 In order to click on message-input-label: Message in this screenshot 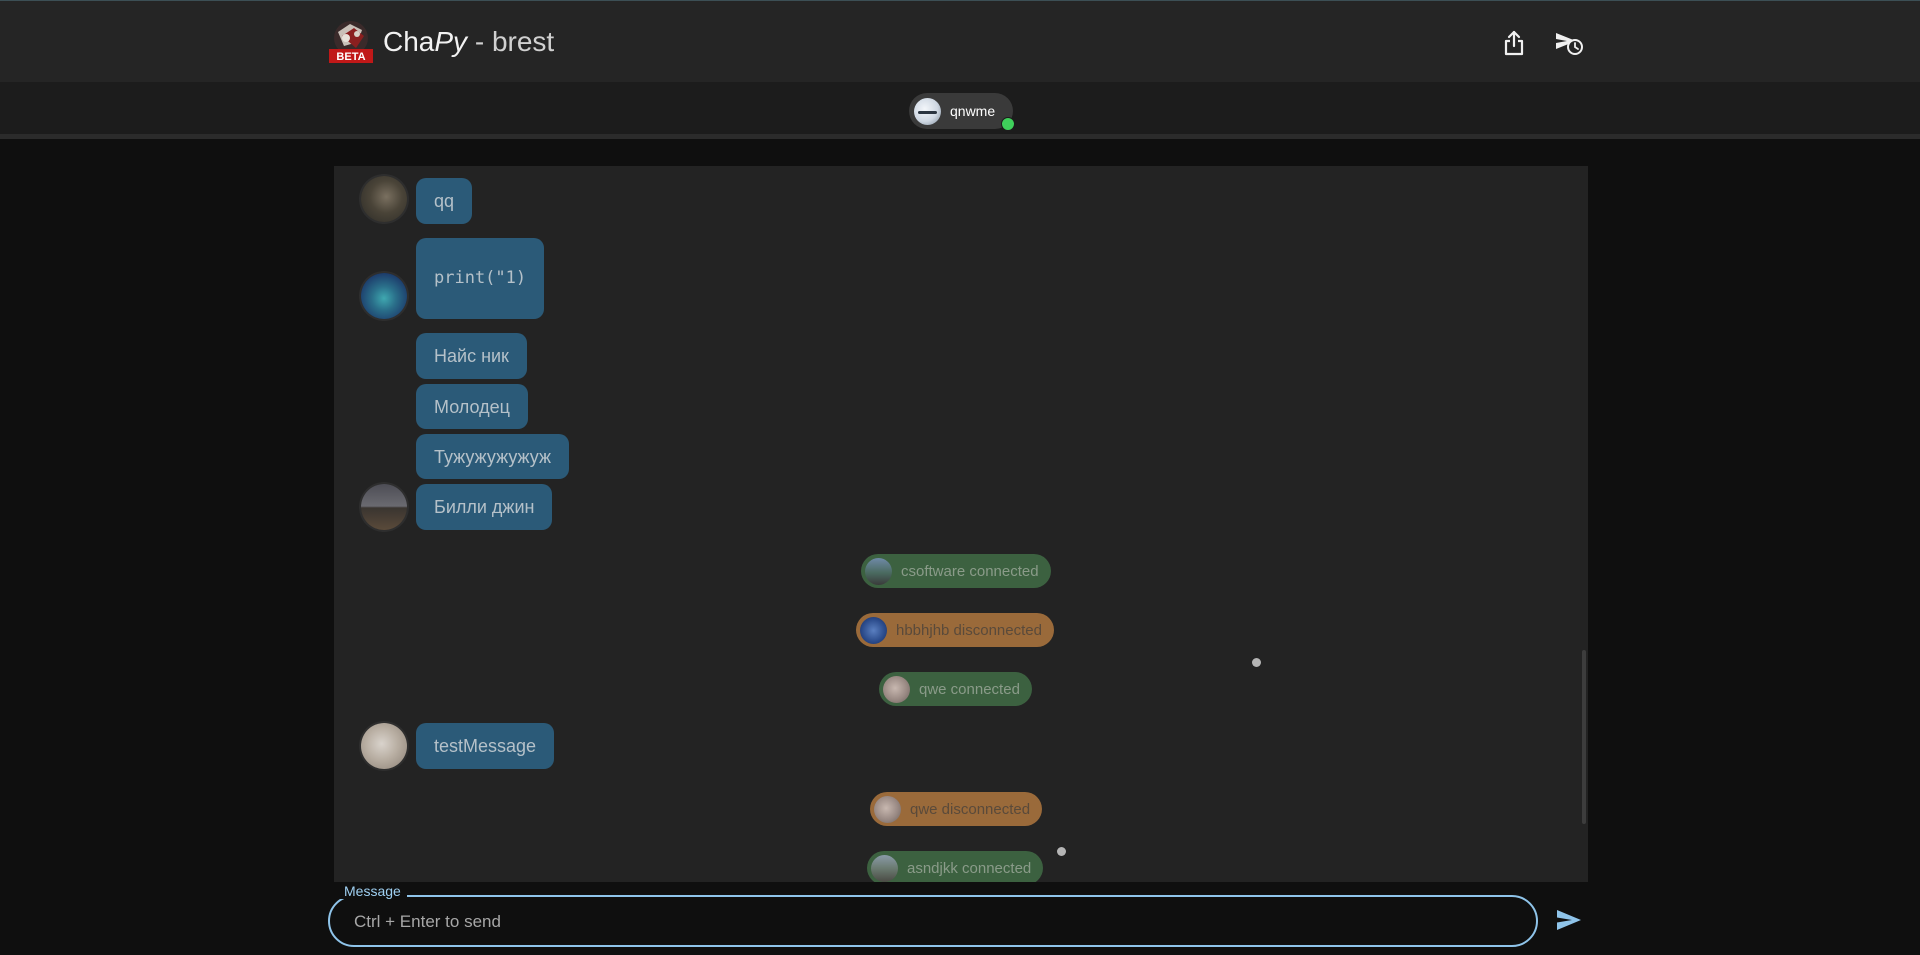, I will do `click(372, 891)`.